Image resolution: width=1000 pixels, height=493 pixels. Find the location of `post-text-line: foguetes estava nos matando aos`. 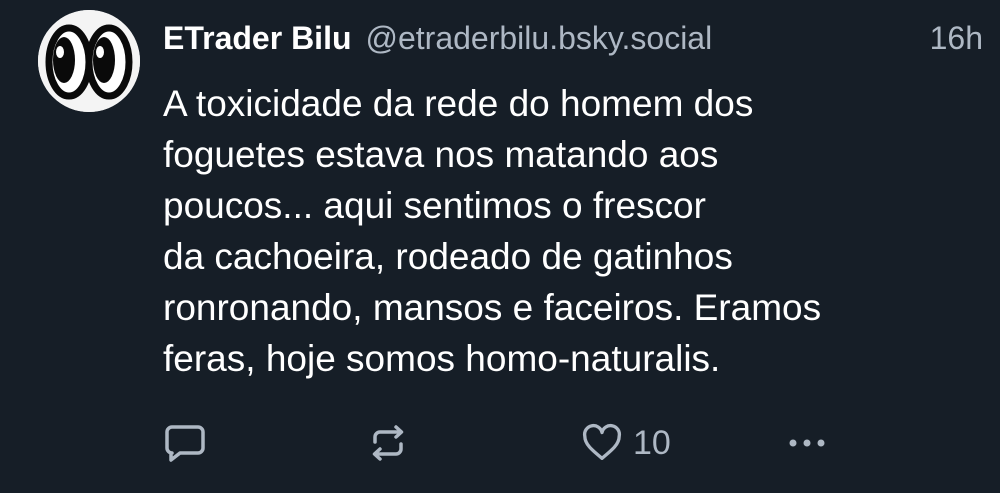

post-text-line: foguetes estava nos matando aos is located at coordinates (441, 154).